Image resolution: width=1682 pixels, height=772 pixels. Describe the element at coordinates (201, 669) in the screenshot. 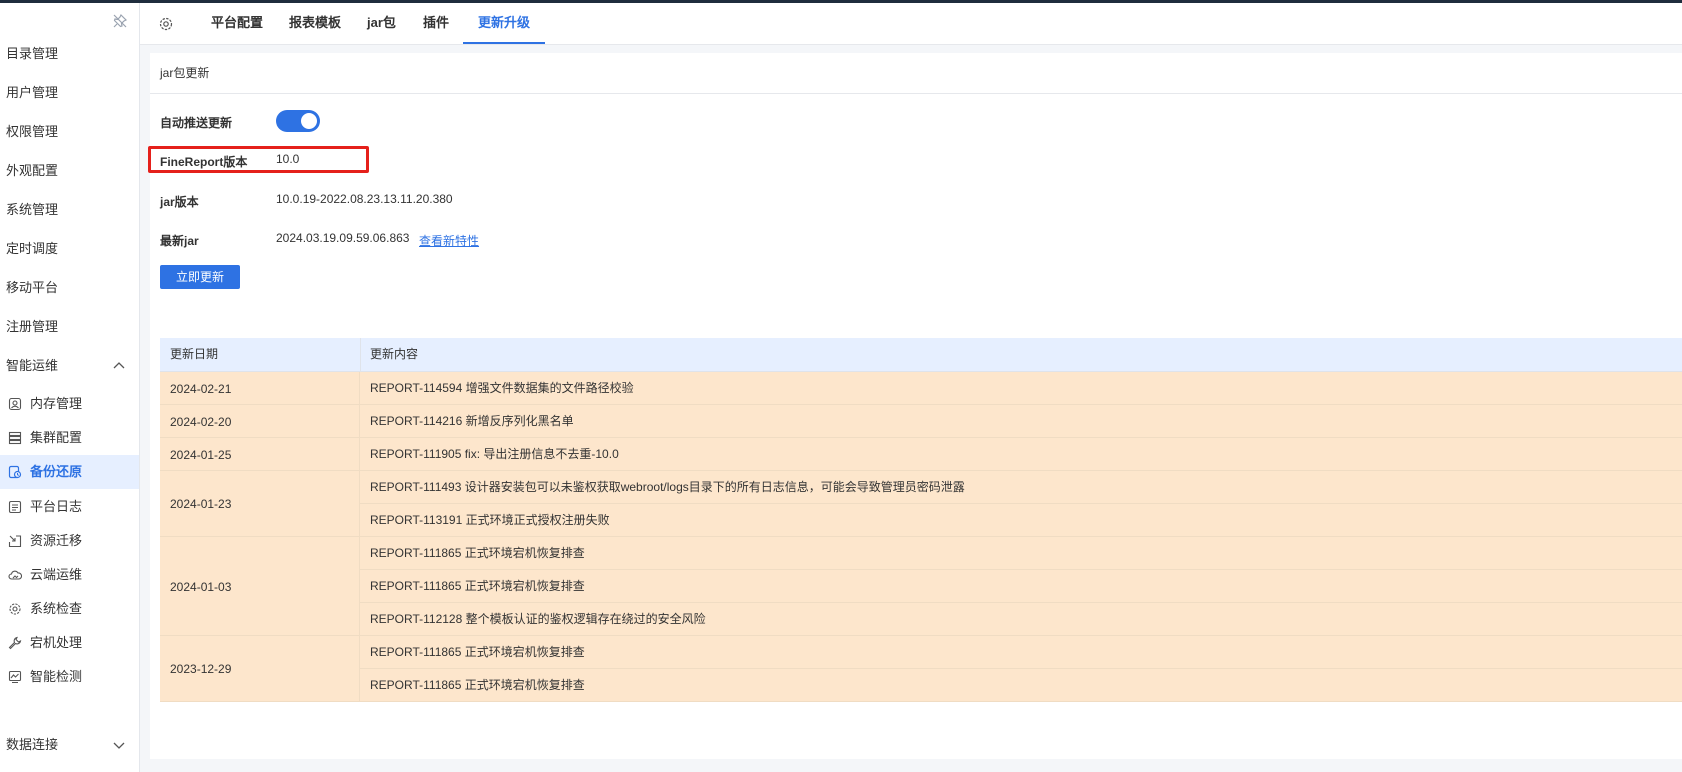

I see `date-text: 2023-12-29` at that location.